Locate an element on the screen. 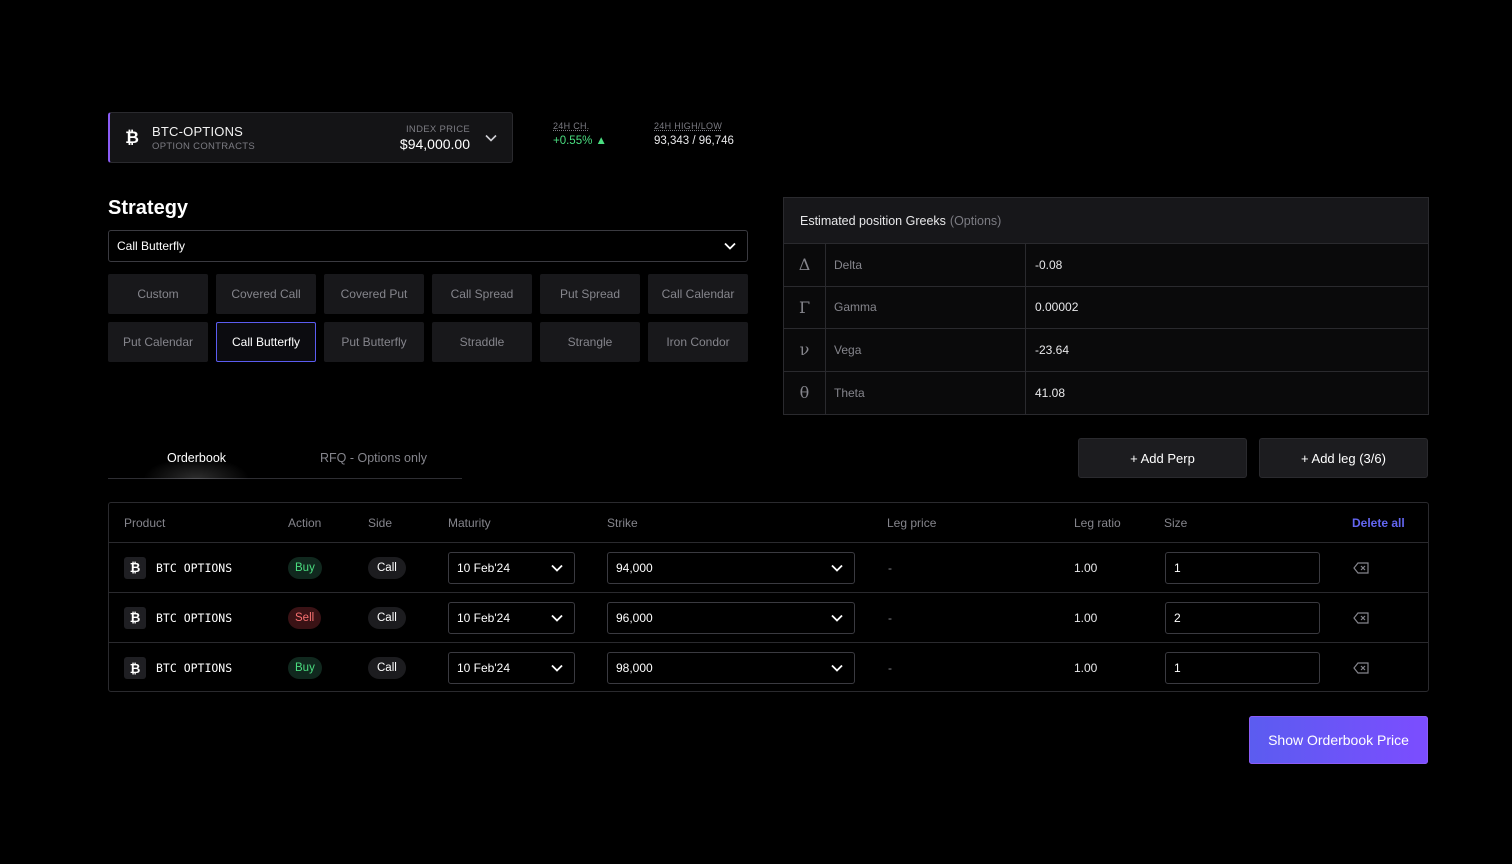  strategy-call-calendar-button: Call Calendar is located at coordinates (698, 294).